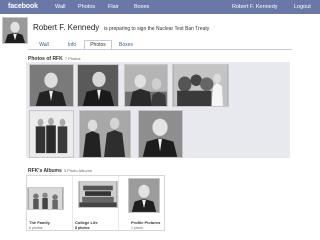 The image size is (320, 240). What do you see at coordinates (45, 171) in the screenshot?
I see `albums-section-title: RFK's Albums` at bounding box center [45, 171].